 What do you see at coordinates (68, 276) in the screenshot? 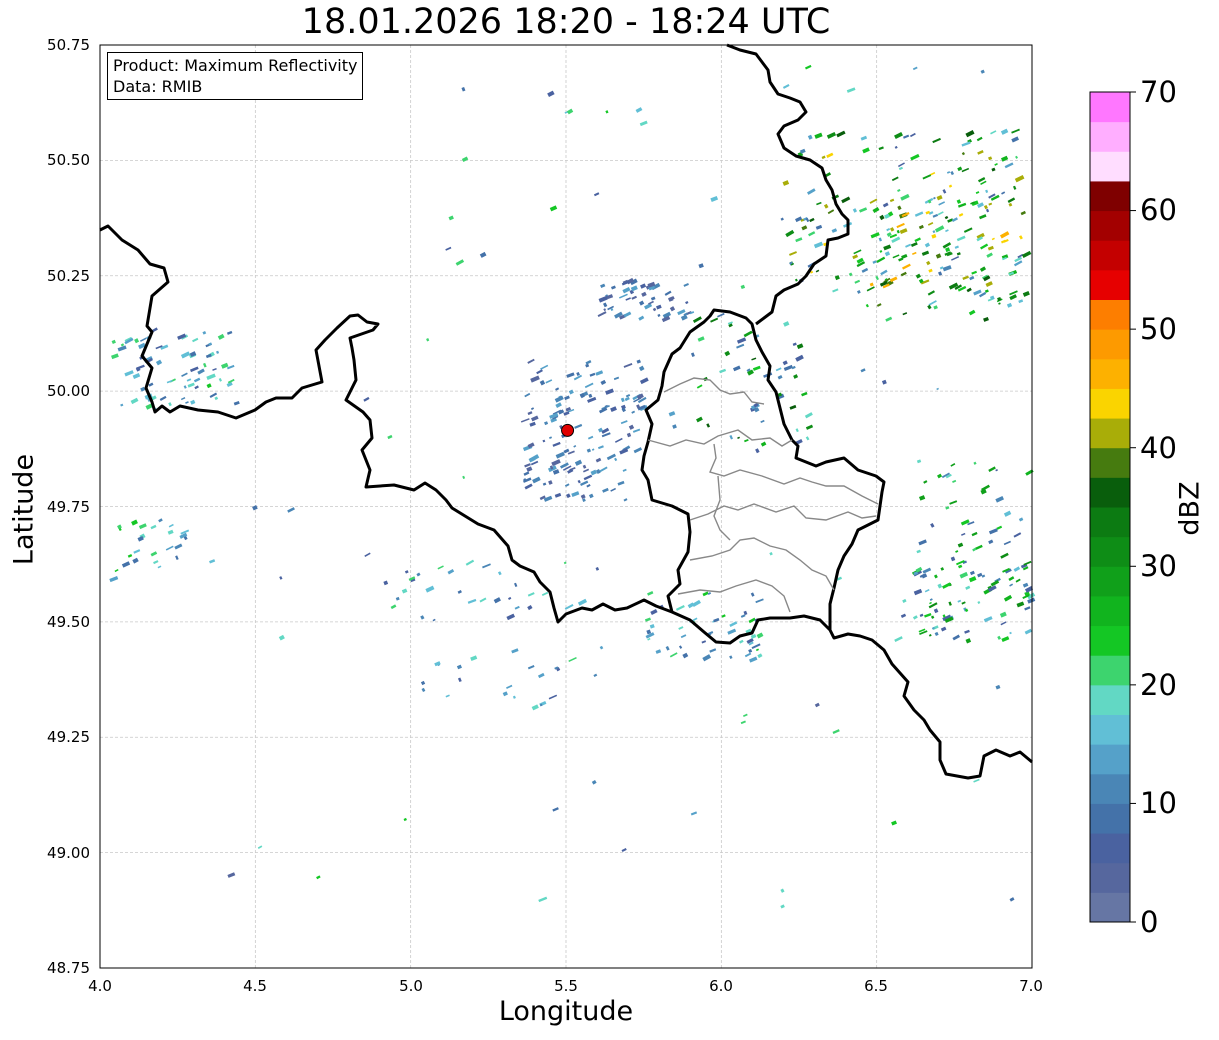
I see `y-tick-label: 50.25` at bounding box center [68, 276].